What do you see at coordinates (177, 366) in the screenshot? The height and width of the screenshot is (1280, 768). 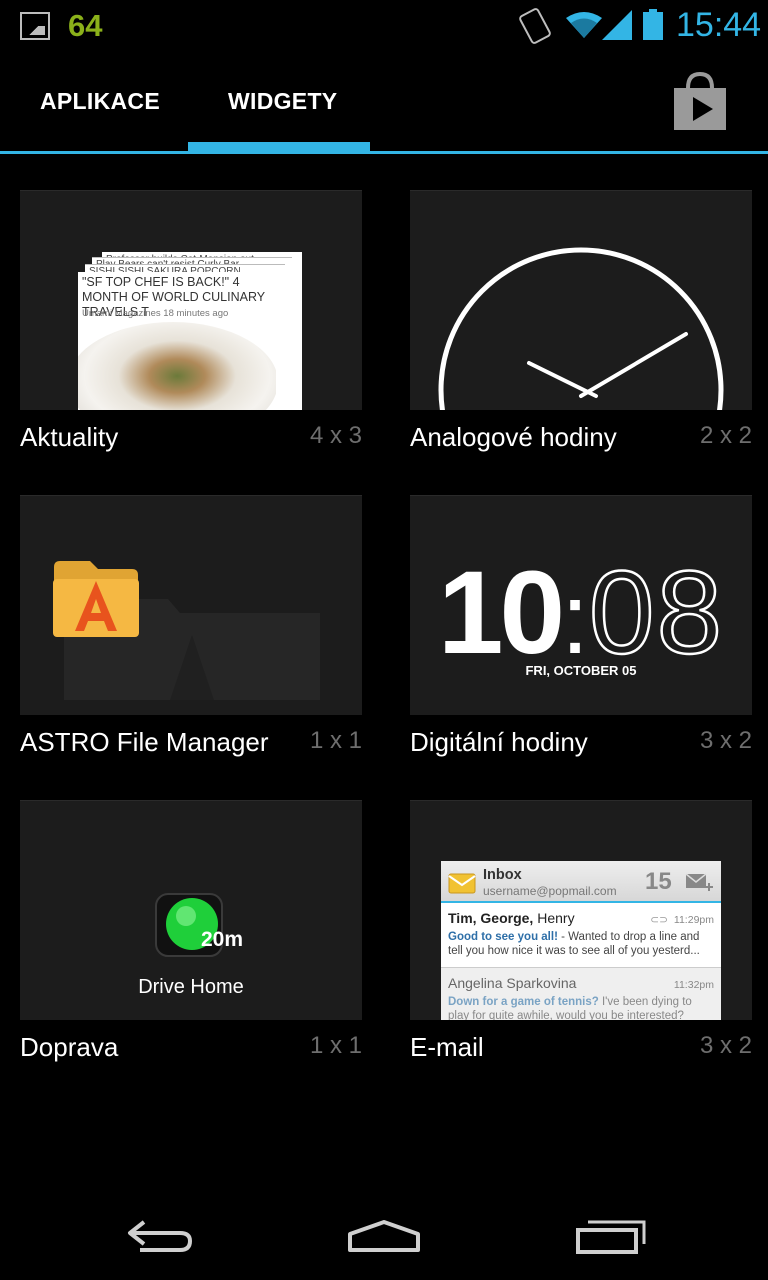 I see `food-photo` at bounding box center [177, 366].